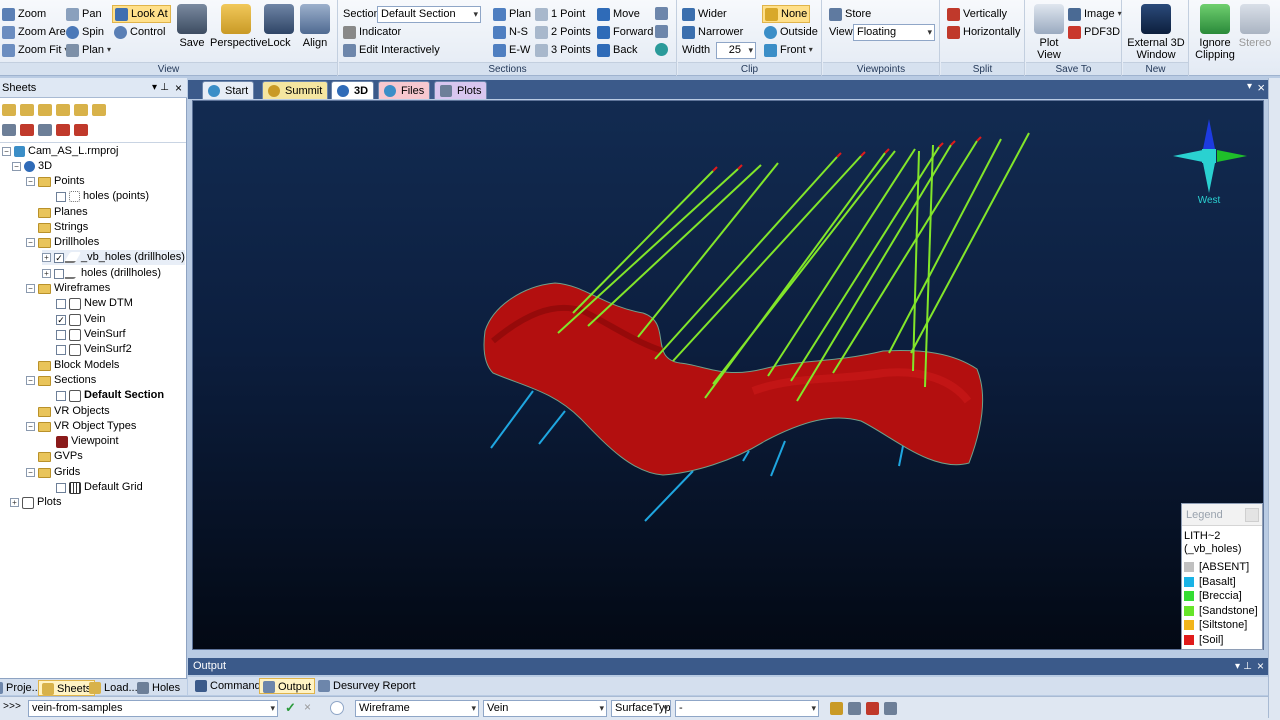 This screenshot has width=1280, height=720. What do you see at coordinates (110, 395) in the screenshot?
I see `tree-default-section: Default Section` at bounding box center [110, 395].